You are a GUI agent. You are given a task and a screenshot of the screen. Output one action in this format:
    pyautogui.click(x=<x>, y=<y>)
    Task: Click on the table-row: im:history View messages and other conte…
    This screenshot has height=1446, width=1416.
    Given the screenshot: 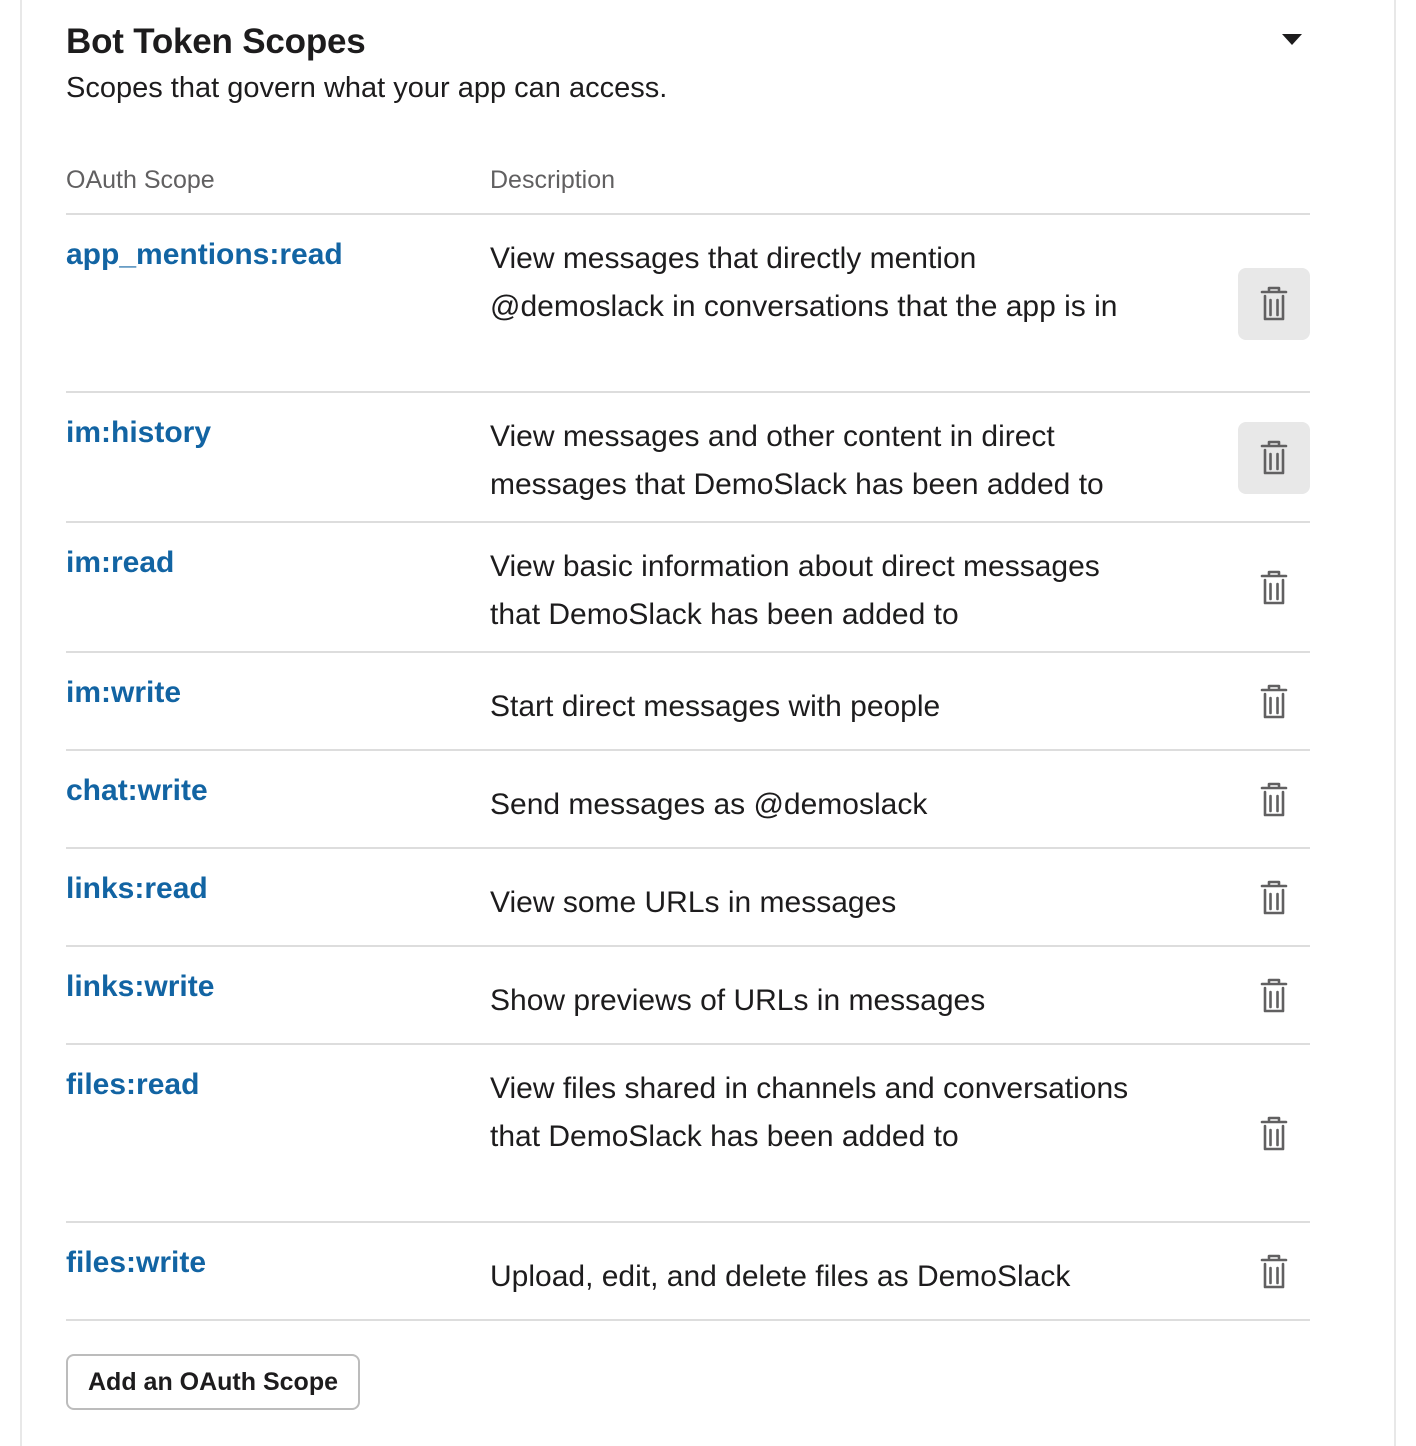 What is the action you would take?
    pyautogui.click(x=688, y=458)
    